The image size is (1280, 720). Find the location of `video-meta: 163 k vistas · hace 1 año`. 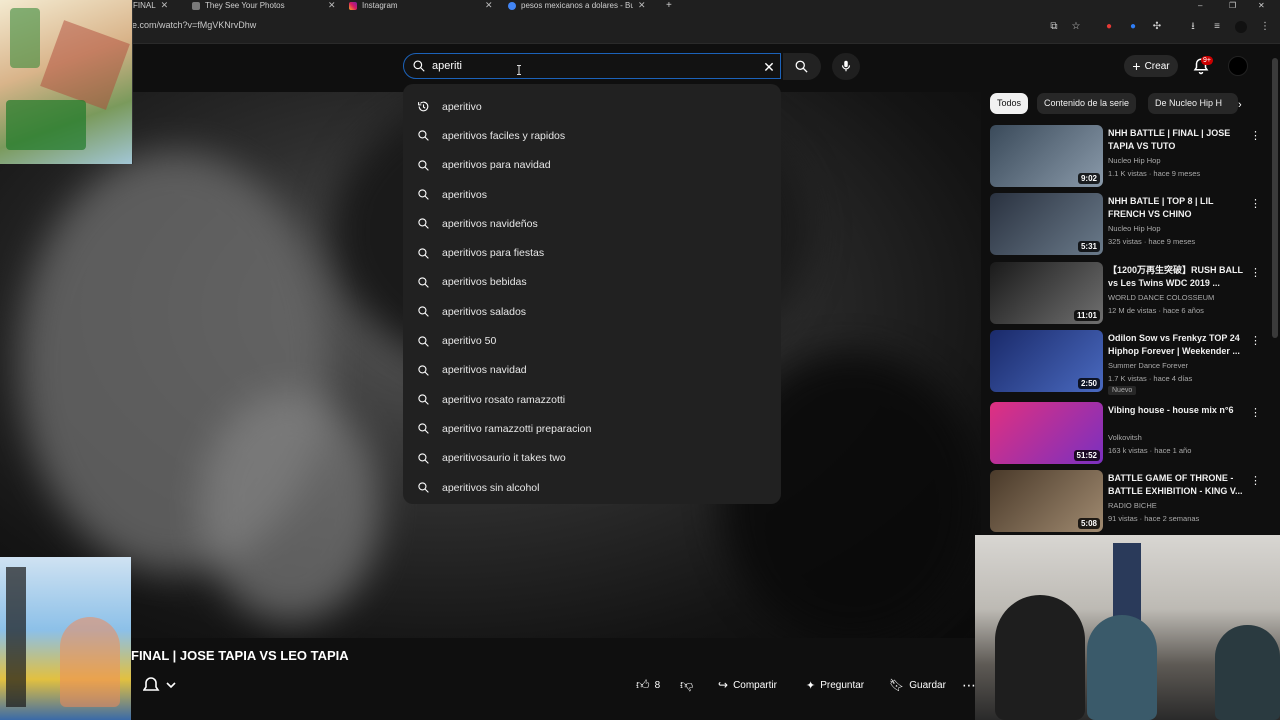

video-meta: 163 k vistas · hace 1 año is located at coordinates (1150, 450).